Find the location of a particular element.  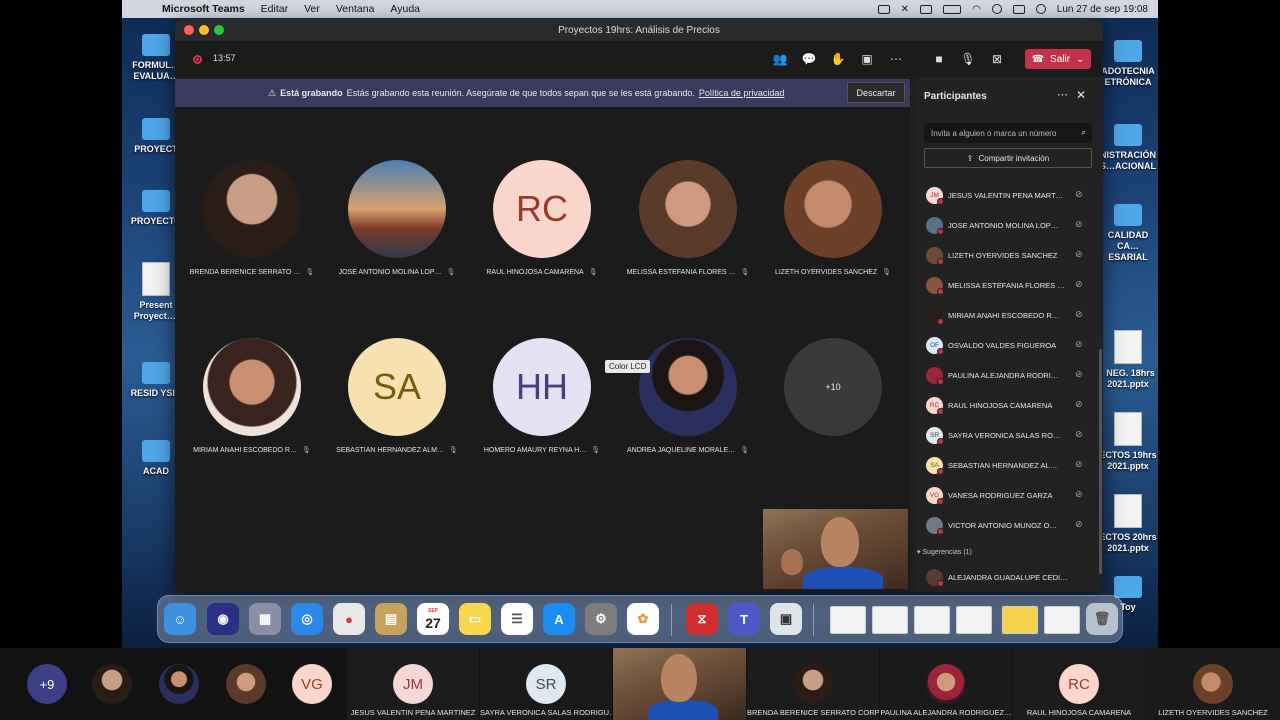

camera-icon: ■ is located at coordinates (939, 59).